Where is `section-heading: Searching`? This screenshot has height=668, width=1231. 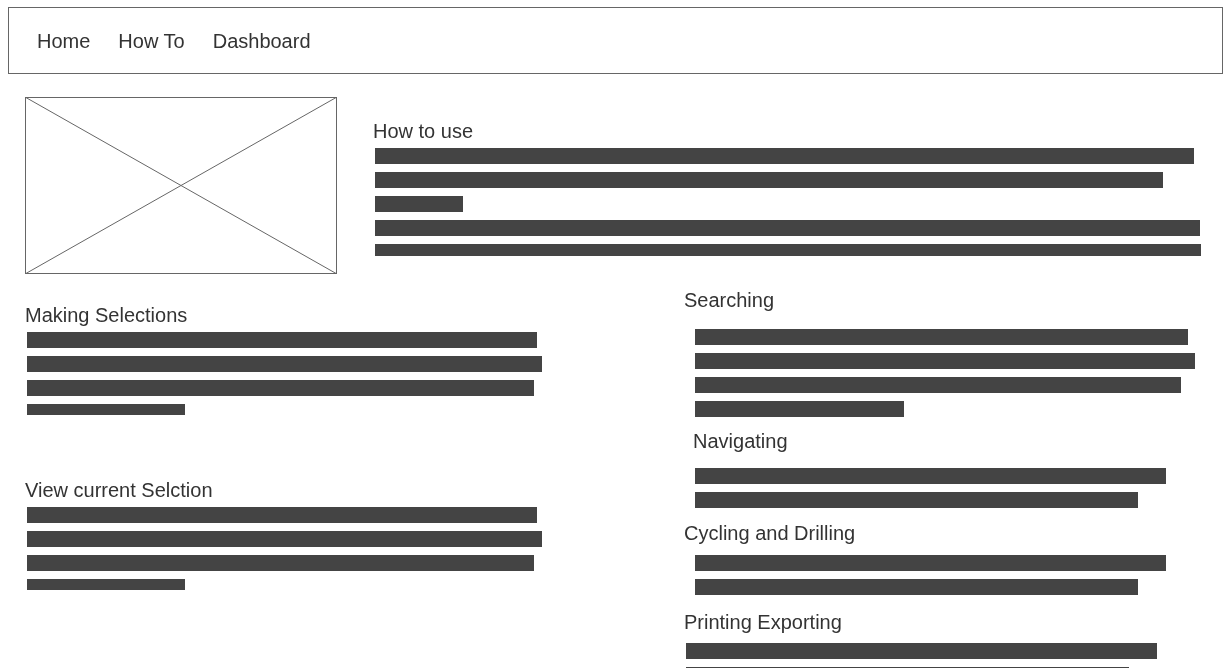 section-heading: Searching is located at coordinates (730, 300).